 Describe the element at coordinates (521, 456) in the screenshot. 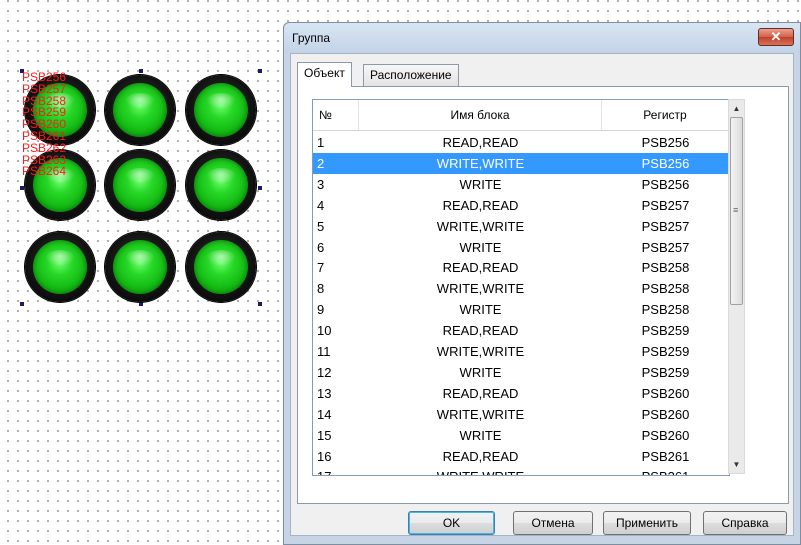

I see `table-row: 16 READ,READ PSB261` at that location.